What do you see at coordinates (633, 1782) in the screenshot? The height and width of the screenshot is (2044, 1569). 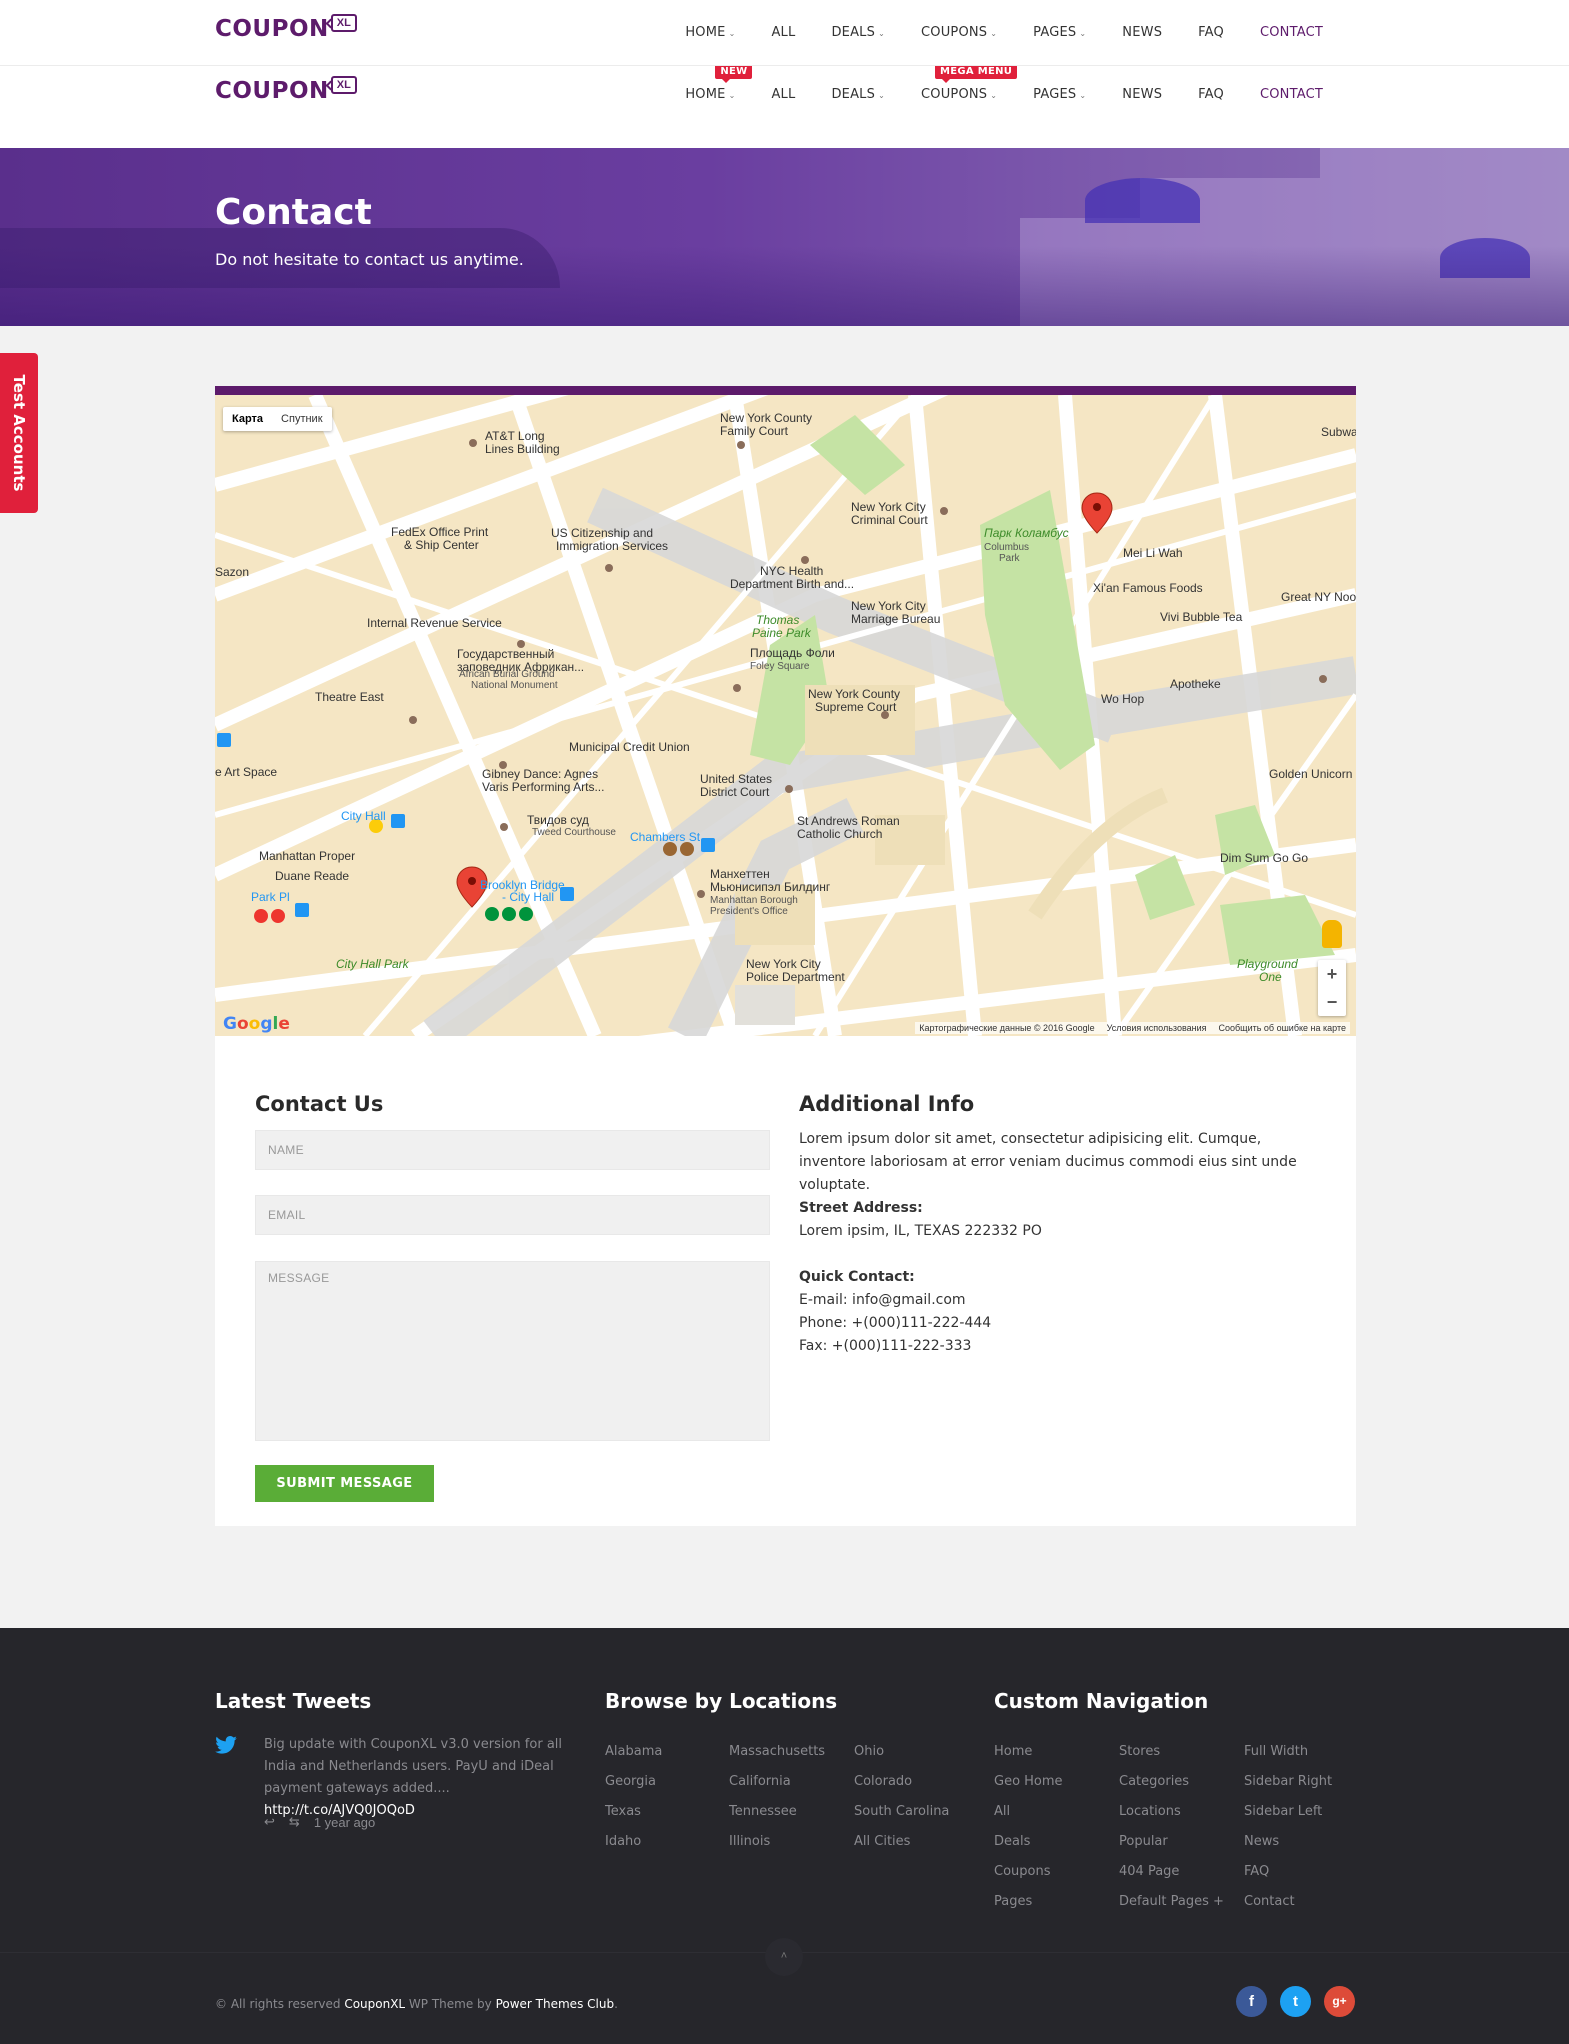 I see `location-link: Georgia` at bounding box center [633, 1782].